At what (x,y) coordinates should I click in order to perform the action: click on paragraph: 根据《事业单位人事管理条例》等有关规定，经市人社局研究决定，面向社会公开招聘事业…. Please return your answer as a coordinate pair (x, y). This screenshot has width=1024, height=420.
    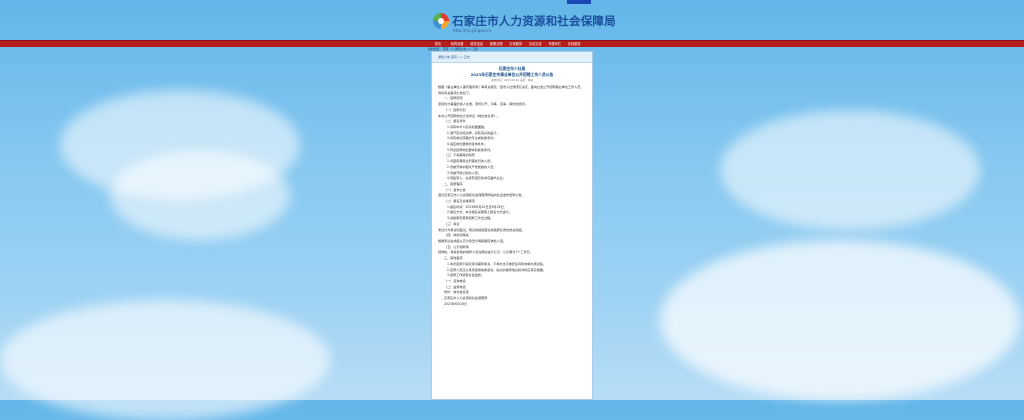
    Looking at the image, I should click on (511, 87).